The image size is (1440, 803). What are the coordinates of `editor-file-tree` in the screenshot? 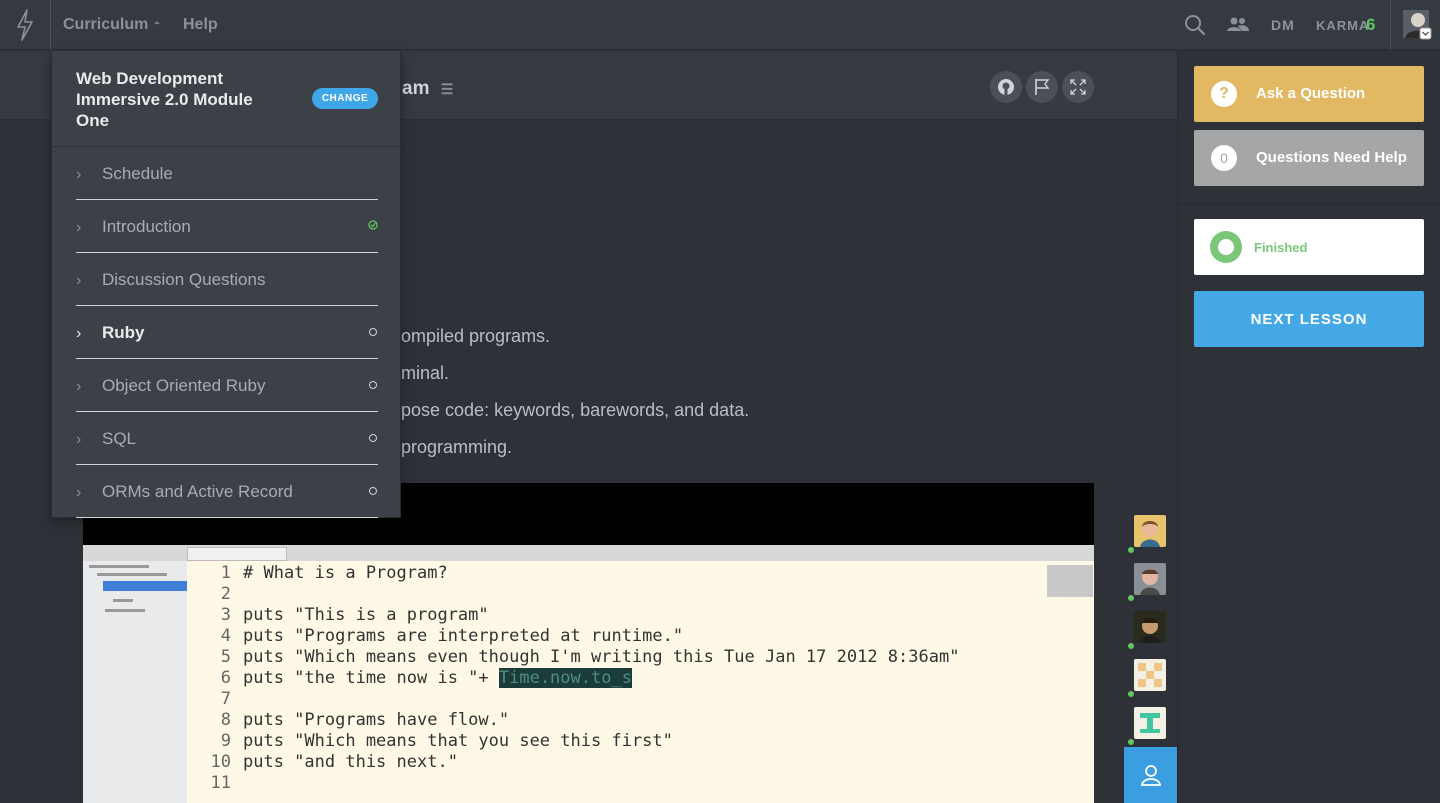 It's located at (135, 682).